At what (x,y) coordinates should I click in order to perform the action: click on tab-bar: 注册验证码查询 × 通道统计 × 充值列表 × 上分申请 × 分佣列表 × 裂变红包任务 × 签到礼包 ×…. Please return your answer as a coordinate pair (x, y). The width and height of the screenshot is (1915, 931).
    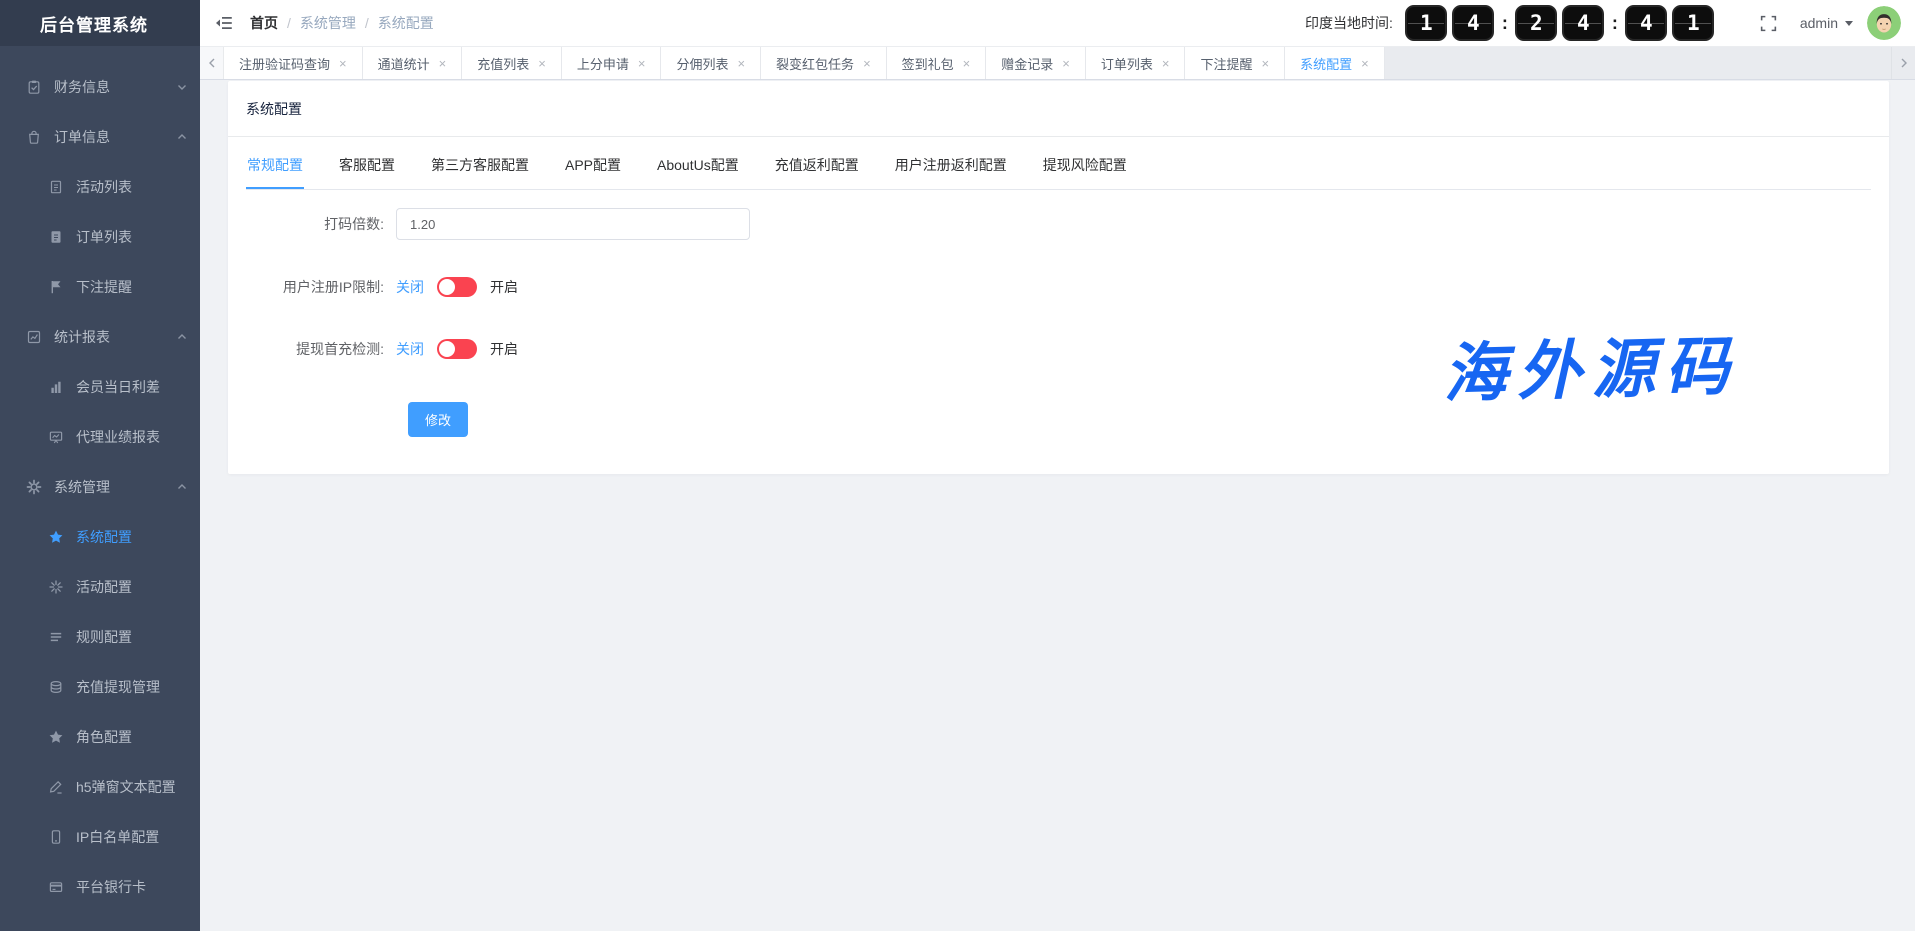
    Looking at the image, I should click on (1057, 63).